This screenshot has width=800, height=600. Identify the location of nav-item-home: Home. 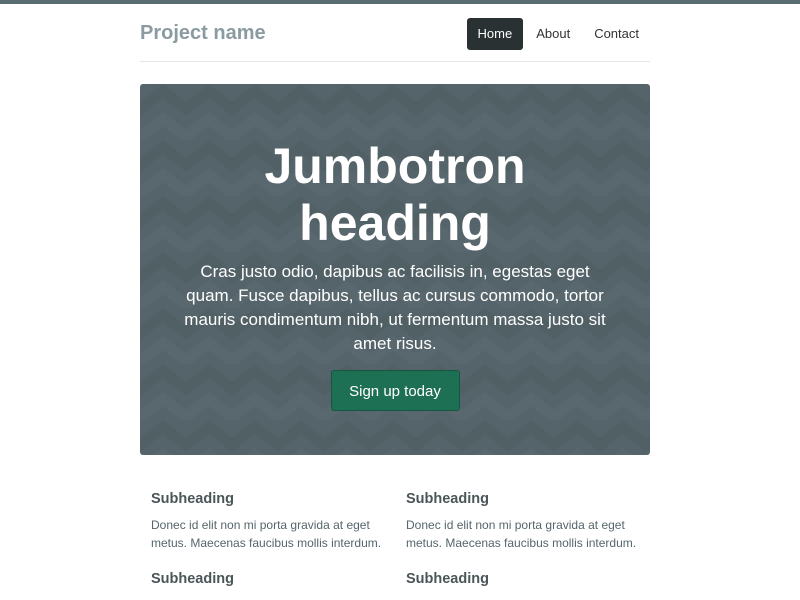
(494, 34).